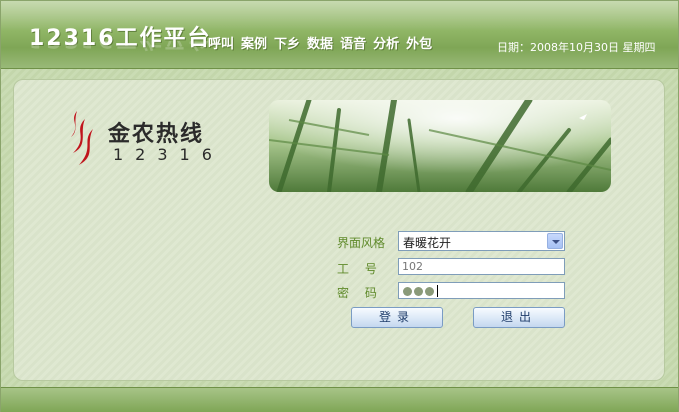 This screenshot has height=412, width=679. I want to click on bamboo-banner-image, so click(440, 146).